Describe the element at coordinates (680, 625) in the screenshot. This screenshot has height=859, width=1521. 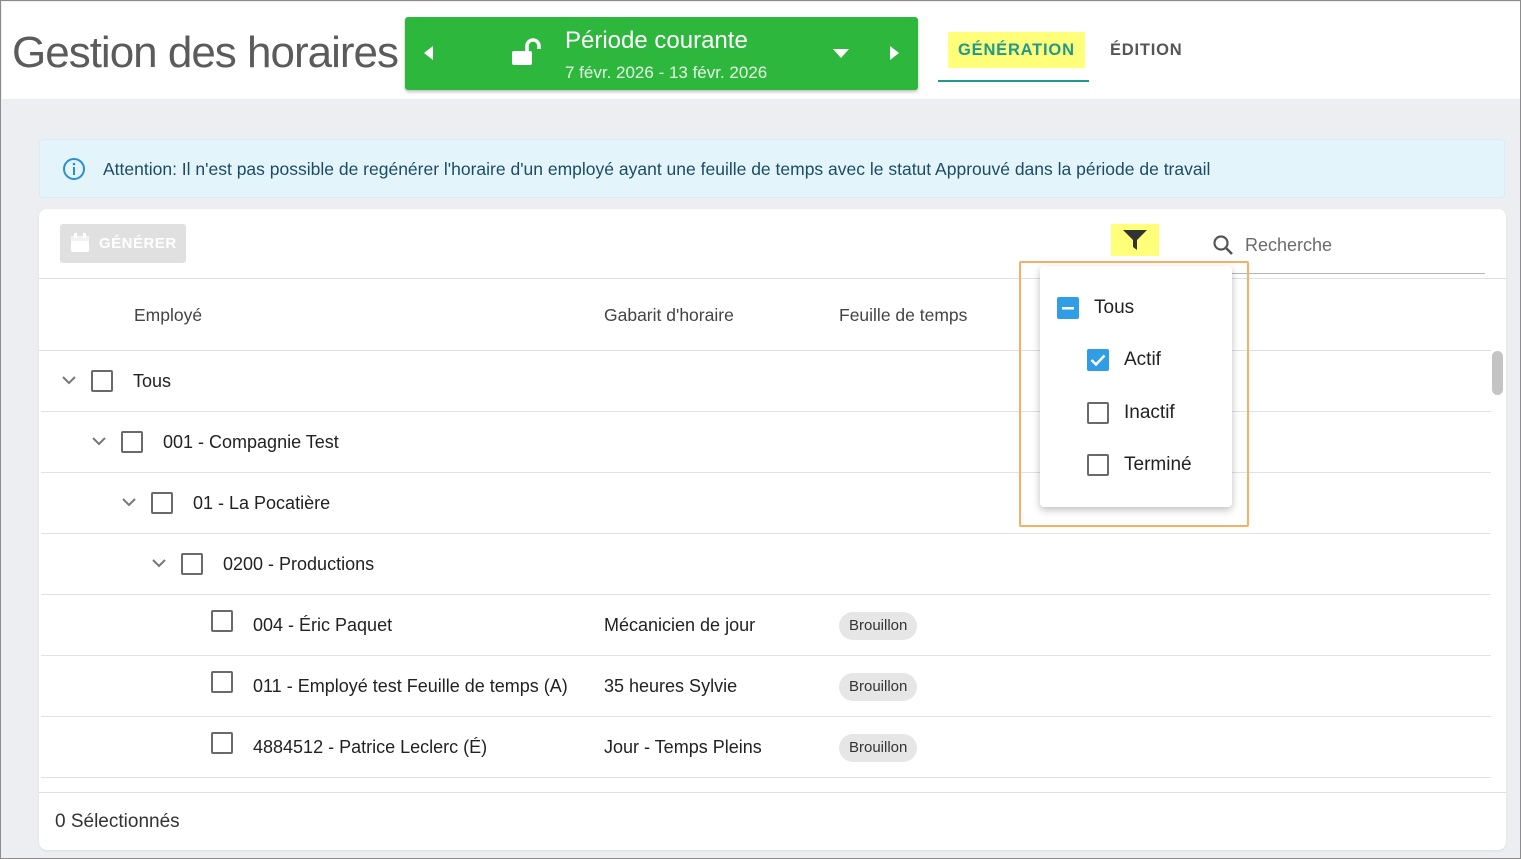
I see `schedule-template: Mécanicien de jour` at that location.